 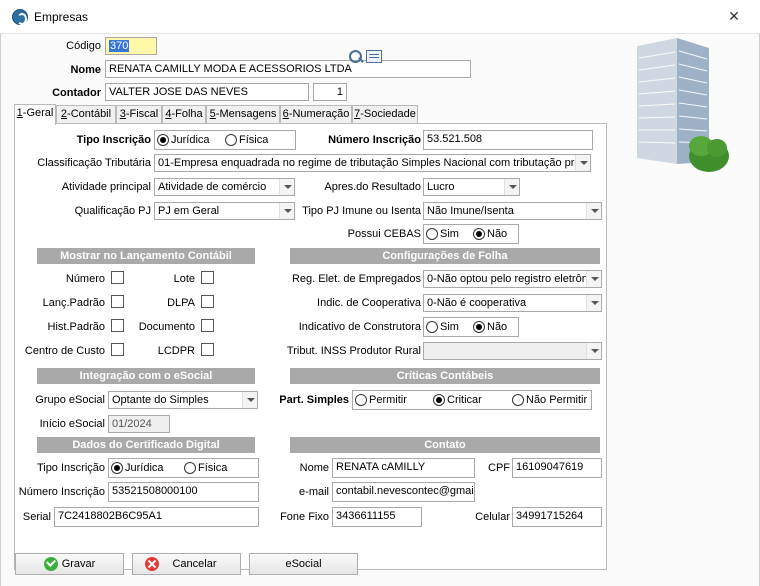 What do you see at coordinates (146, 256) in the screenshot?
I see `mostrar-header: Mostrar no Lançamento Contábil` at bounding box center [146, 256].